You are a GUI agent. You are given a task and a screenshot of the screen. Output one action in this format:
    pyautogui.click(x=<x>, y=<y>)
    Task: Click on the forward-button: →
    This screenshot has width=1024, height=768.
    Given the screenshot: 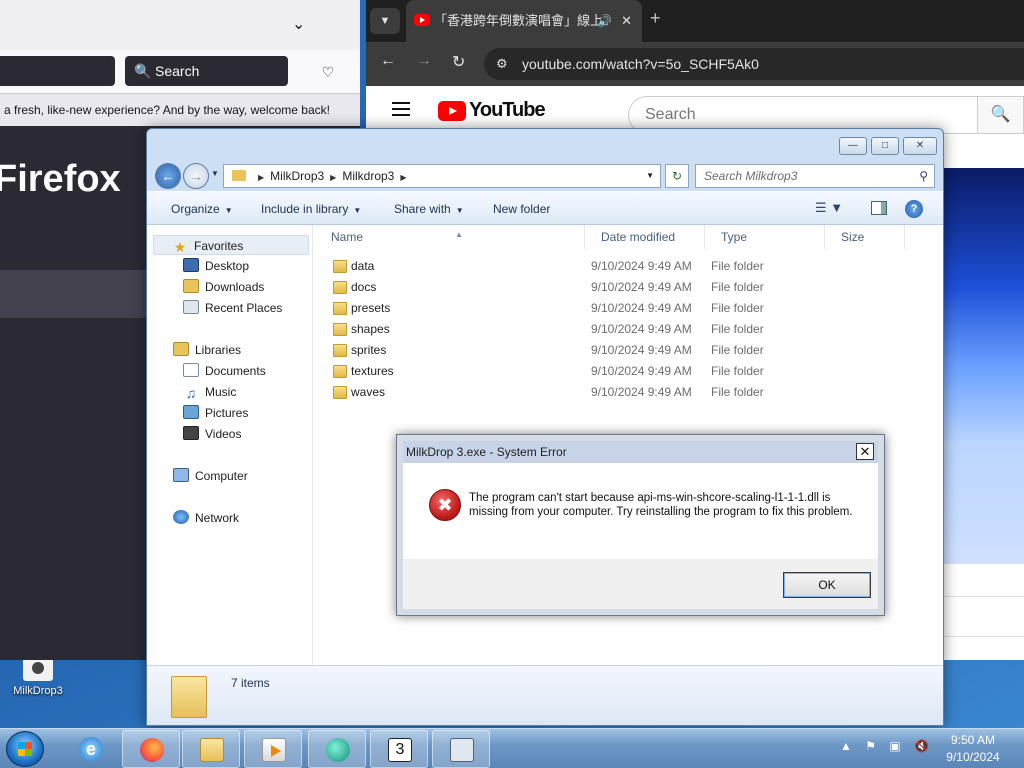 What is the action you would take?
    pyautogui.click(x=196, y=176)
    